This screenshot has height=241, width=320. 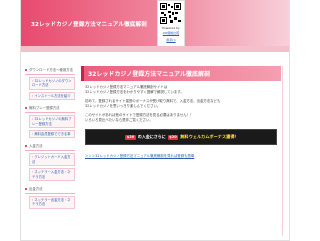 I want to click on sidebar-heading: 無料プレー登録方法, so click(x=50, y=109).